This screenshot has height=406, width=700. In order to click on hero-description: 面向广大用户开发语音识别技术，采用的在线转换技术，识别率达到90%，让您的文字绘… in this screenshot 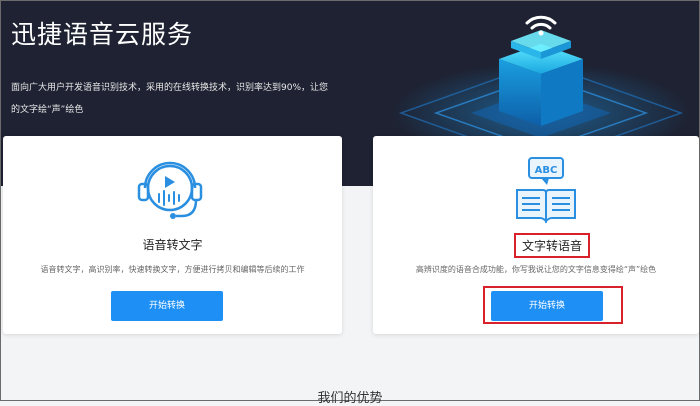, I will do `click(170, 99)`.